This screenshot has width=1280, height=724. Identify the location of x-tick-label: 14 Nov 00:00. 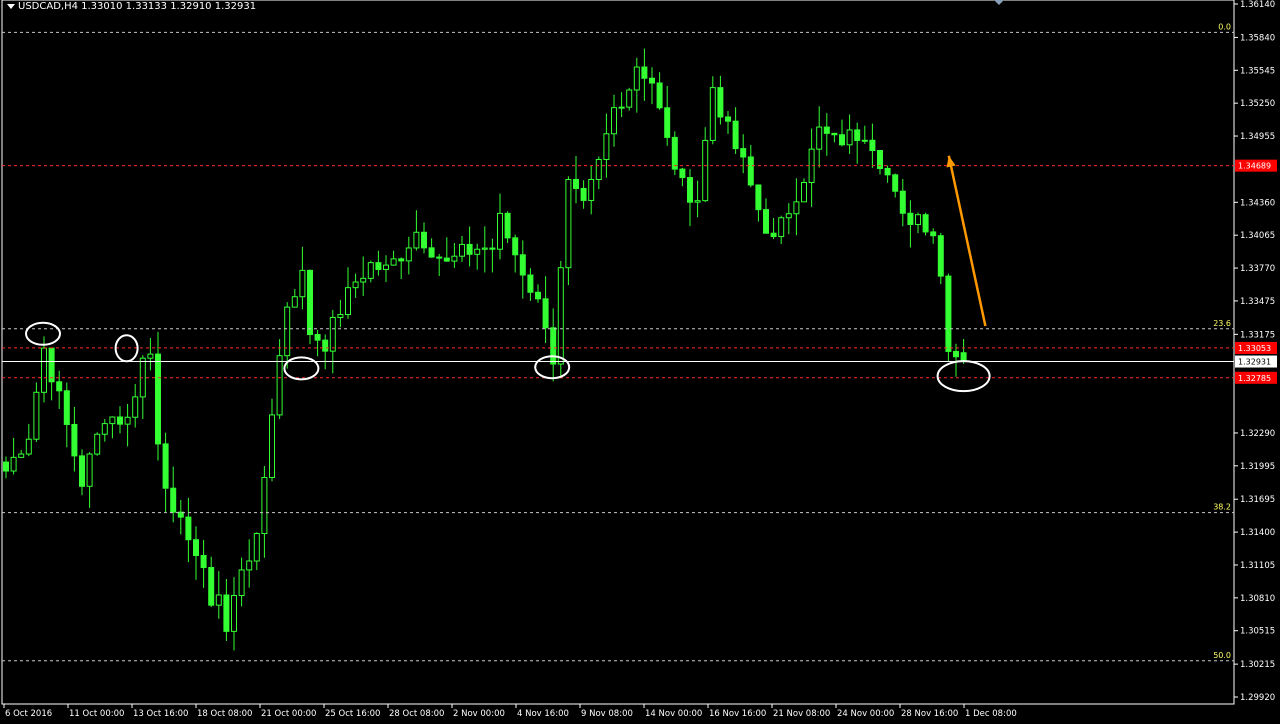
(673, 714).